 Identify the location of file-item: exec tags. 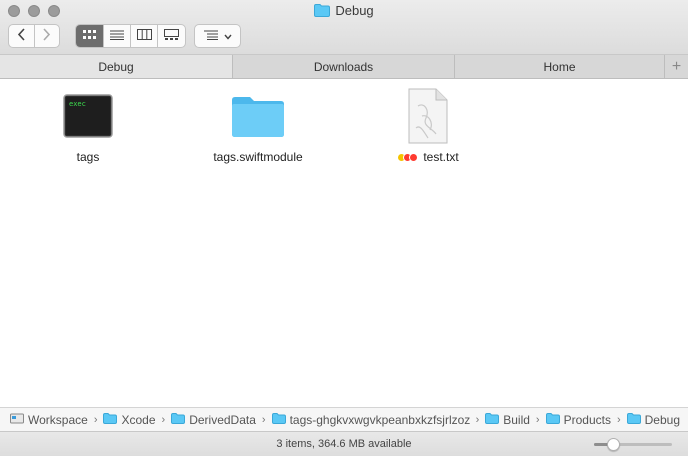
(88, 126).